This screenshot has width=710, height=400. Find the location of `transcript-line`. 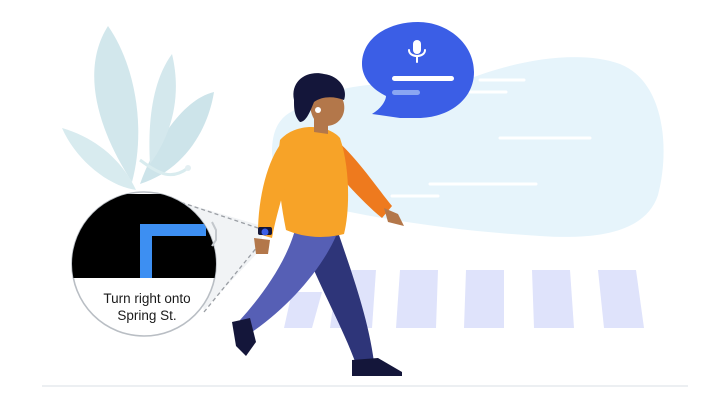

transcript-line is located at coordinates (423, 78).